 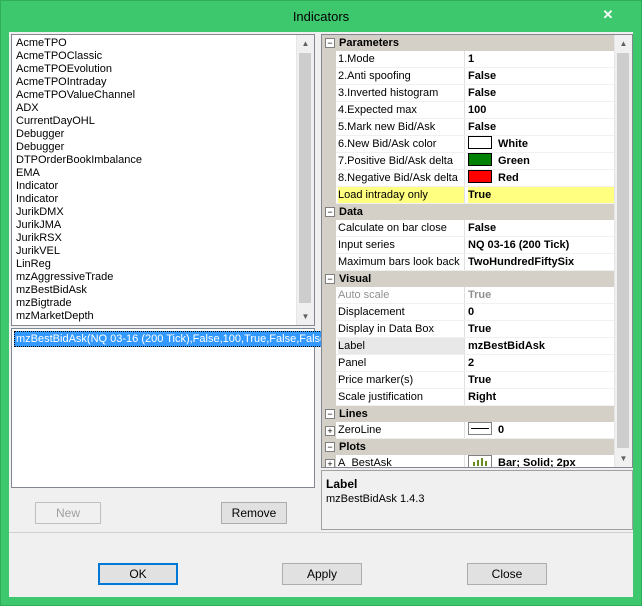 I want to click on property-row: Label mzBestBidAsk, so click(x=468, y=346).